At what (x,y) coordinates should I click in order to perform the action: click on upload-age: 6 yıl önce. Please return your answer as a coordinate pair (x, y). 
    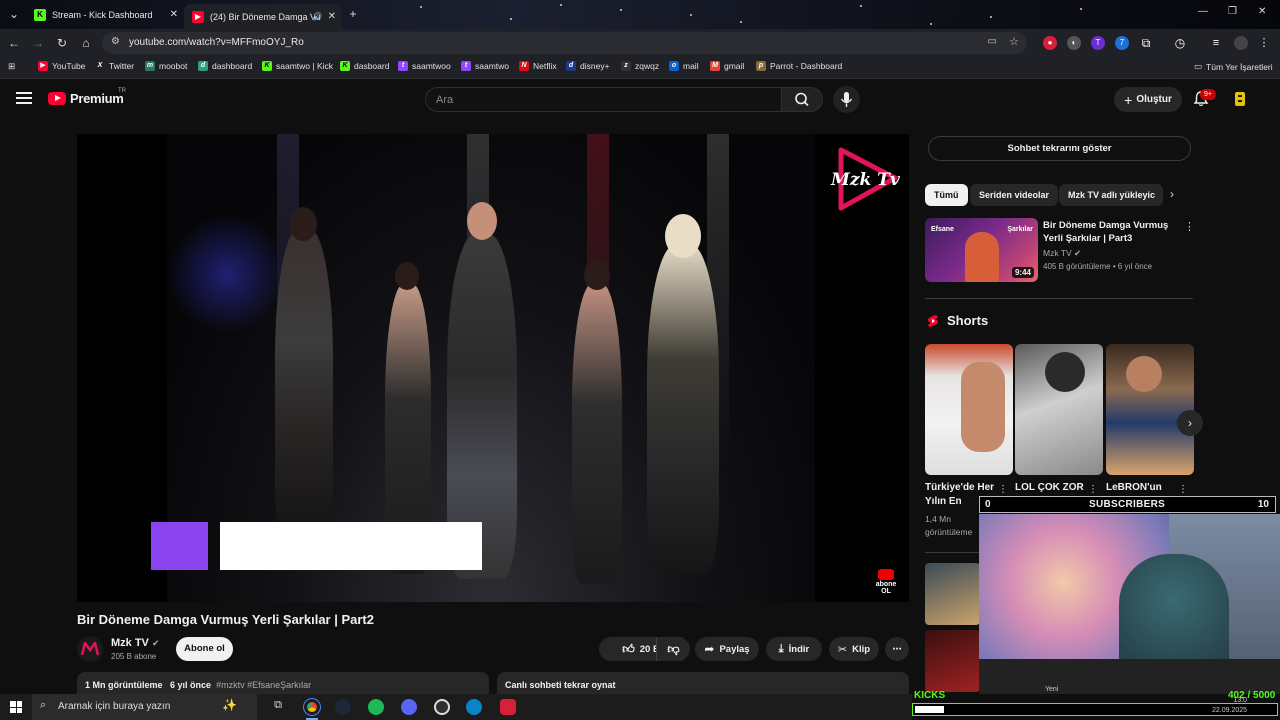
    Looking at the image, I should click on (191, 685).